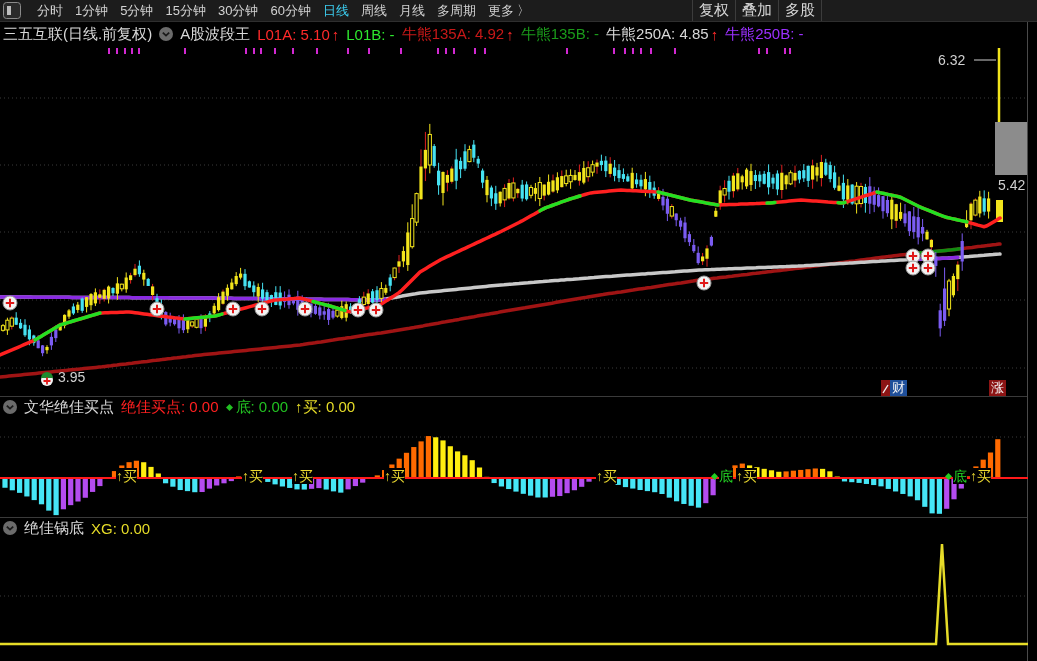  Describe the element at coordinates (756, 10) in the screenshot. I see `toolbar-button: 叠加` at that location.